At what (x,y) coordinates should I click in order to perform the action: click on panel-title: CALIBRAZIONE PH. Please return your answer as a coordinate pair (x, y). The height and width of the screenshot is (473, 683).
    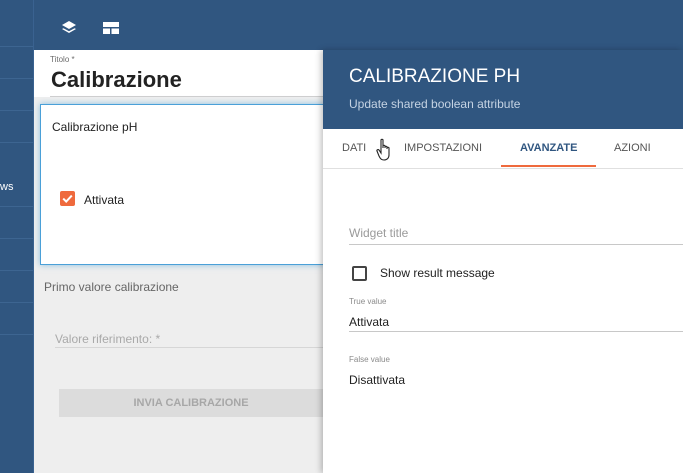
    Looking at the image, I should click on (435, 76).